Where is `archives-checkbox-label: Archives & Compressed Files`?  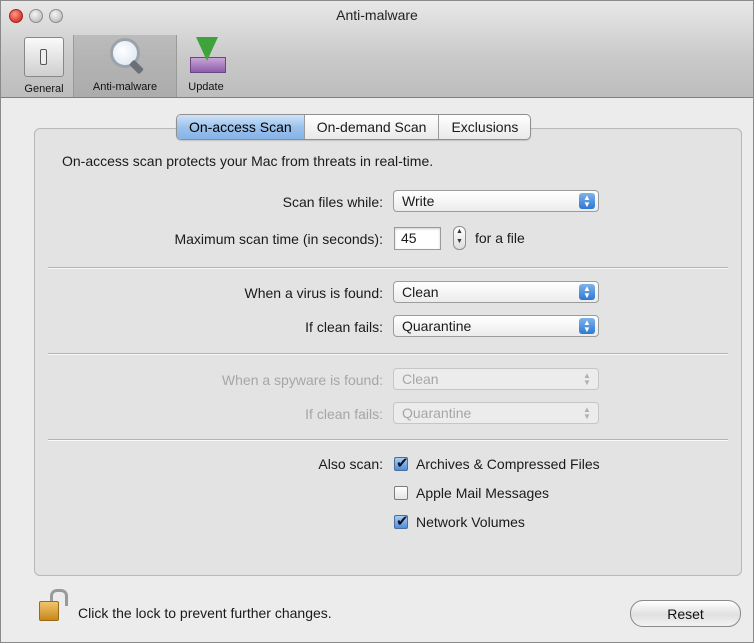 archives-checkbox-label: Archives & Compressed Files is located at coordinates (508, 464).